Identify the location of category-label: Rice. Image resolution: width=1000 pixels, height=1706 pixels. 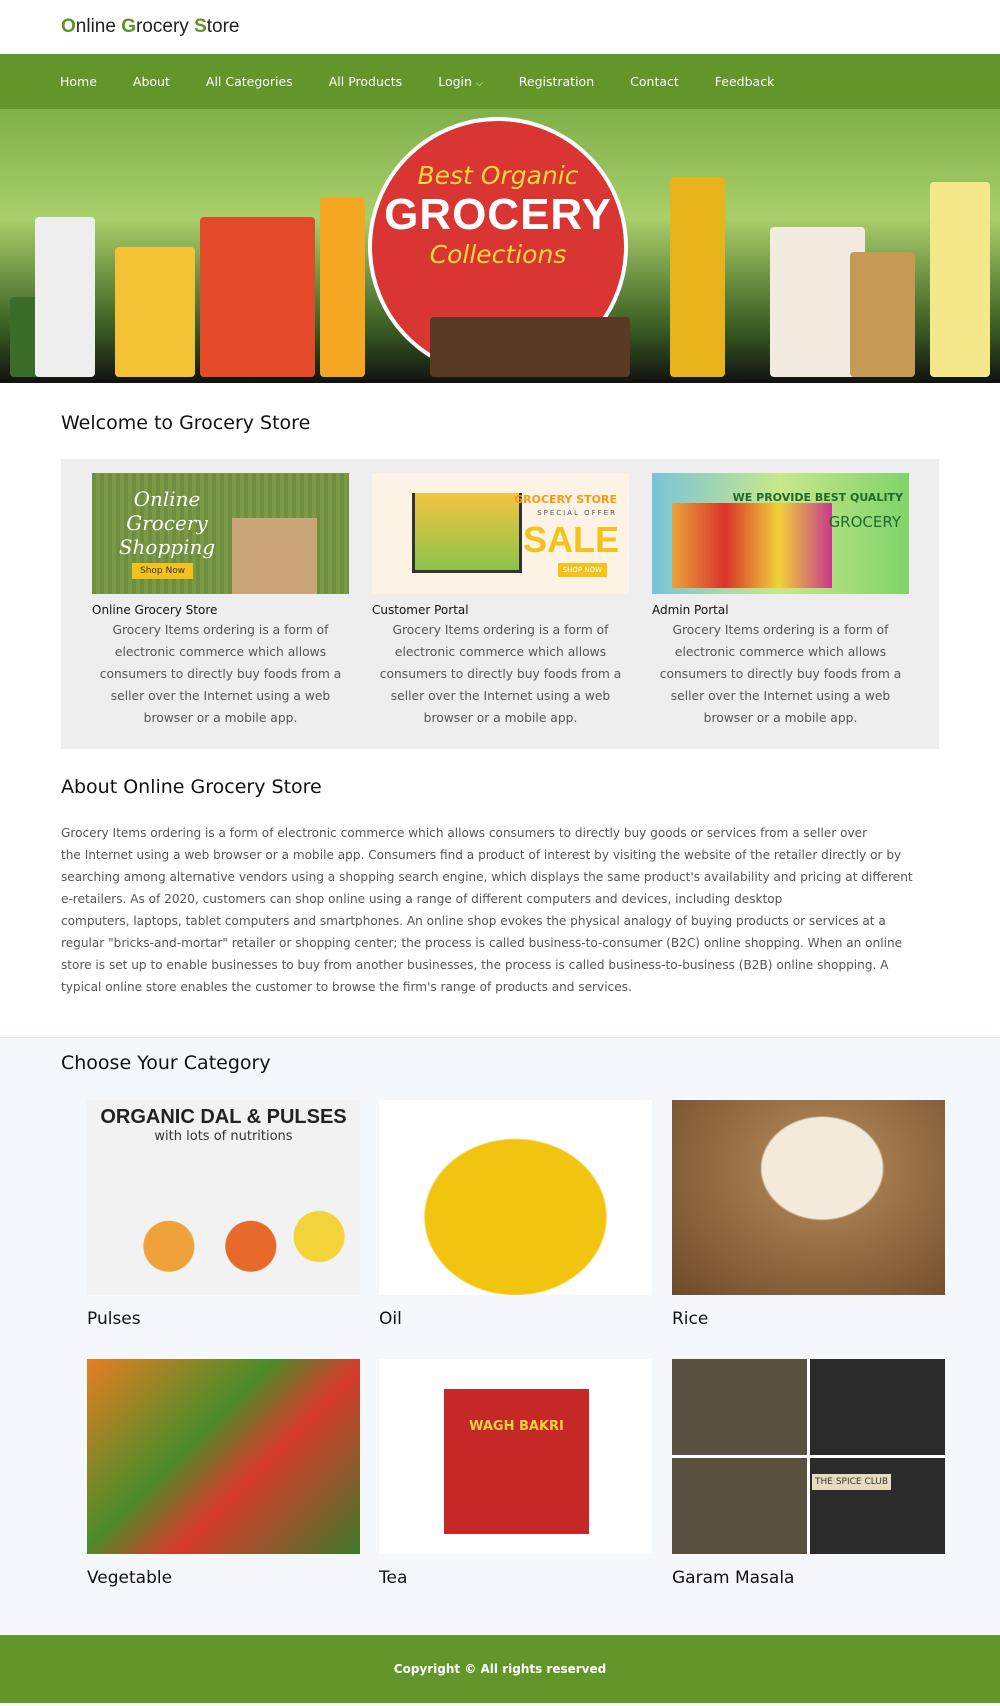
(690, 1319).